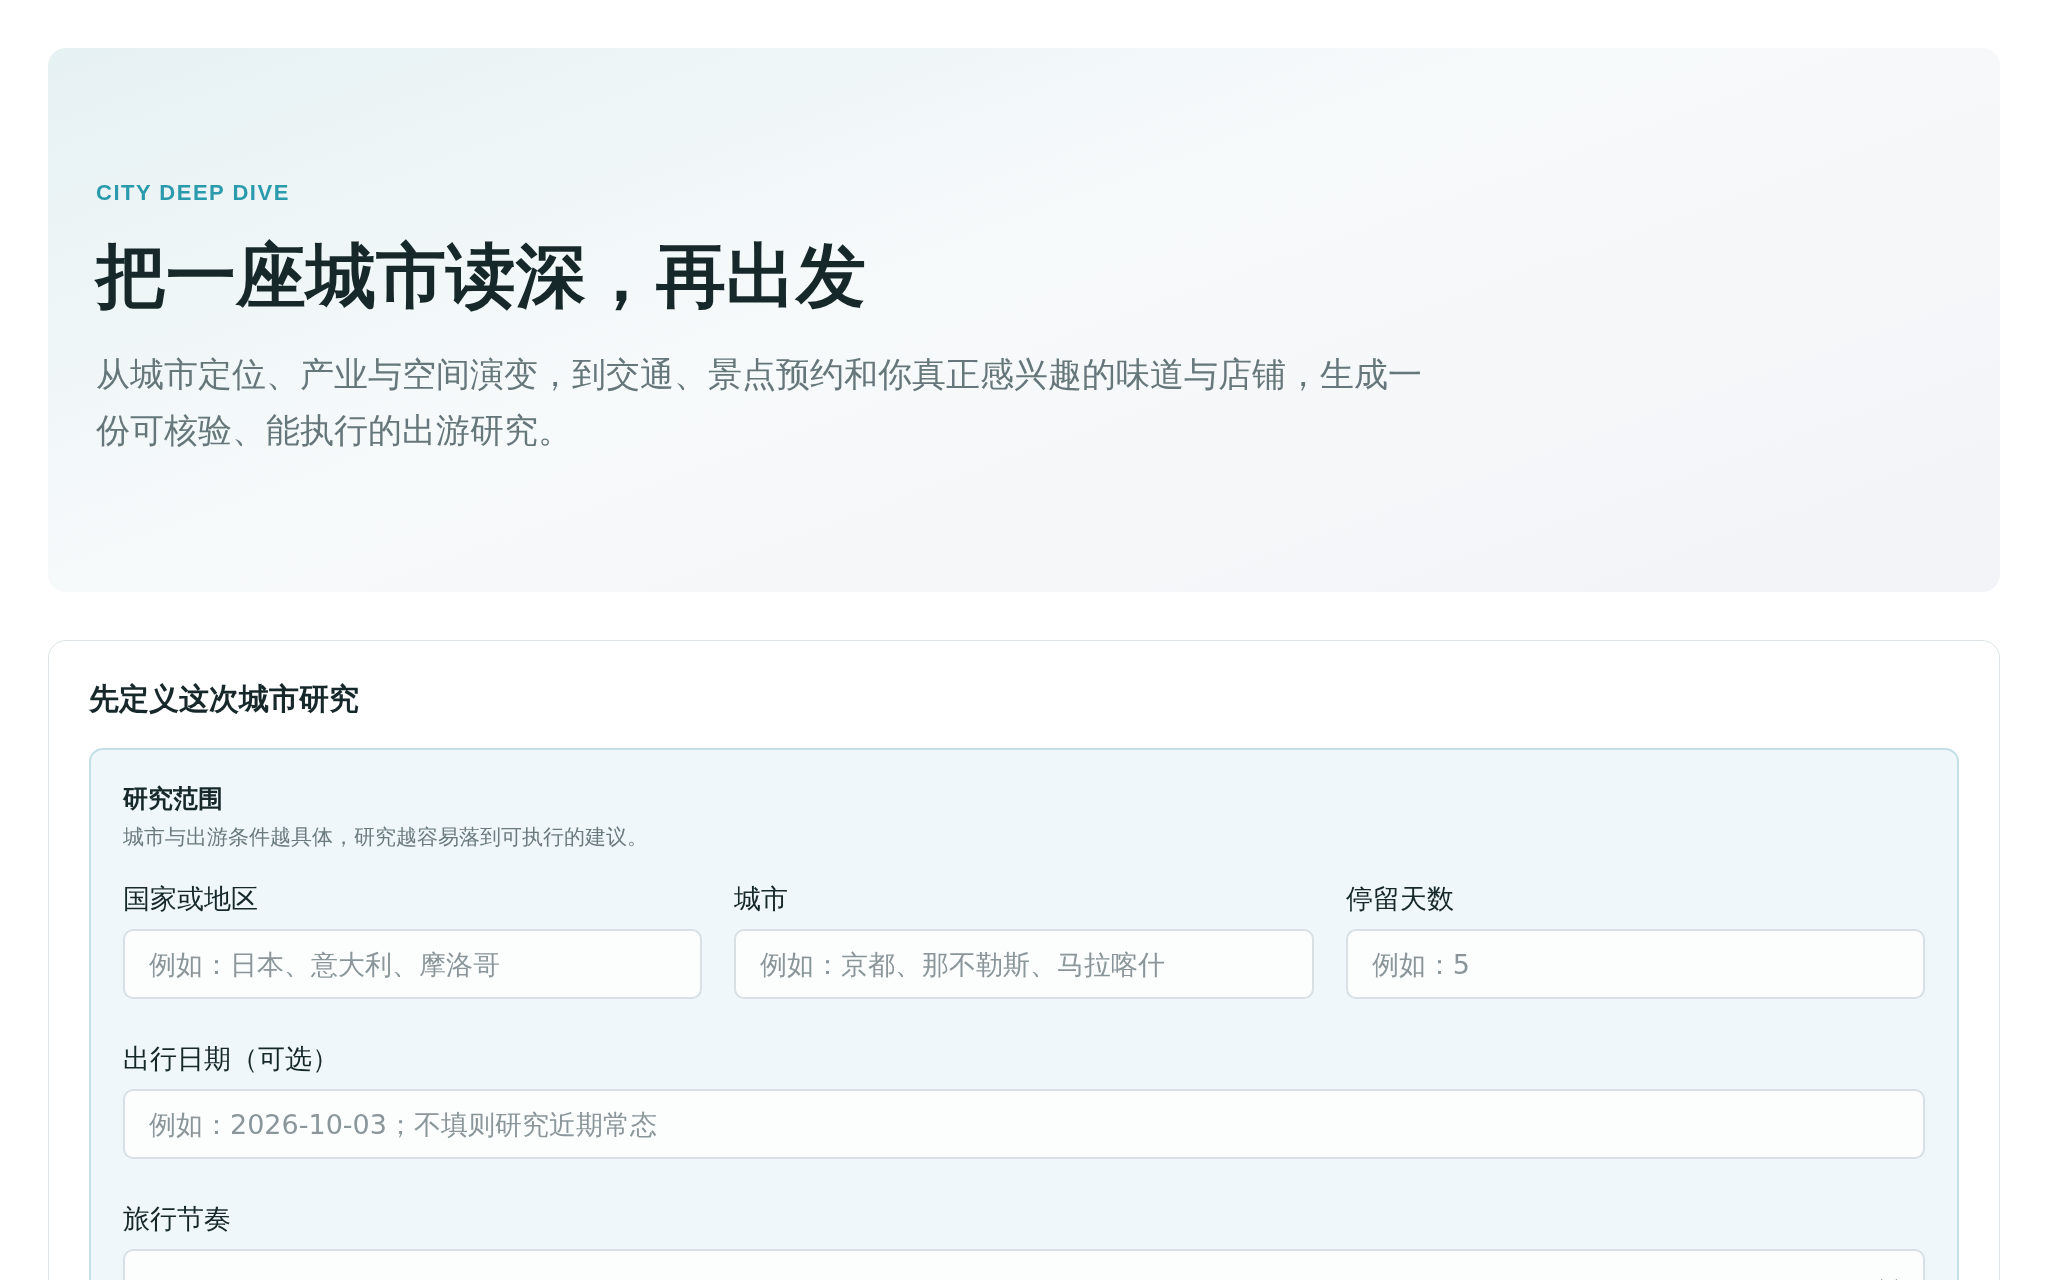 Image resolution: width=2048 pixels, height=1280 pixels. I want to click on input-field: 例如：5, so click(1635, 964).